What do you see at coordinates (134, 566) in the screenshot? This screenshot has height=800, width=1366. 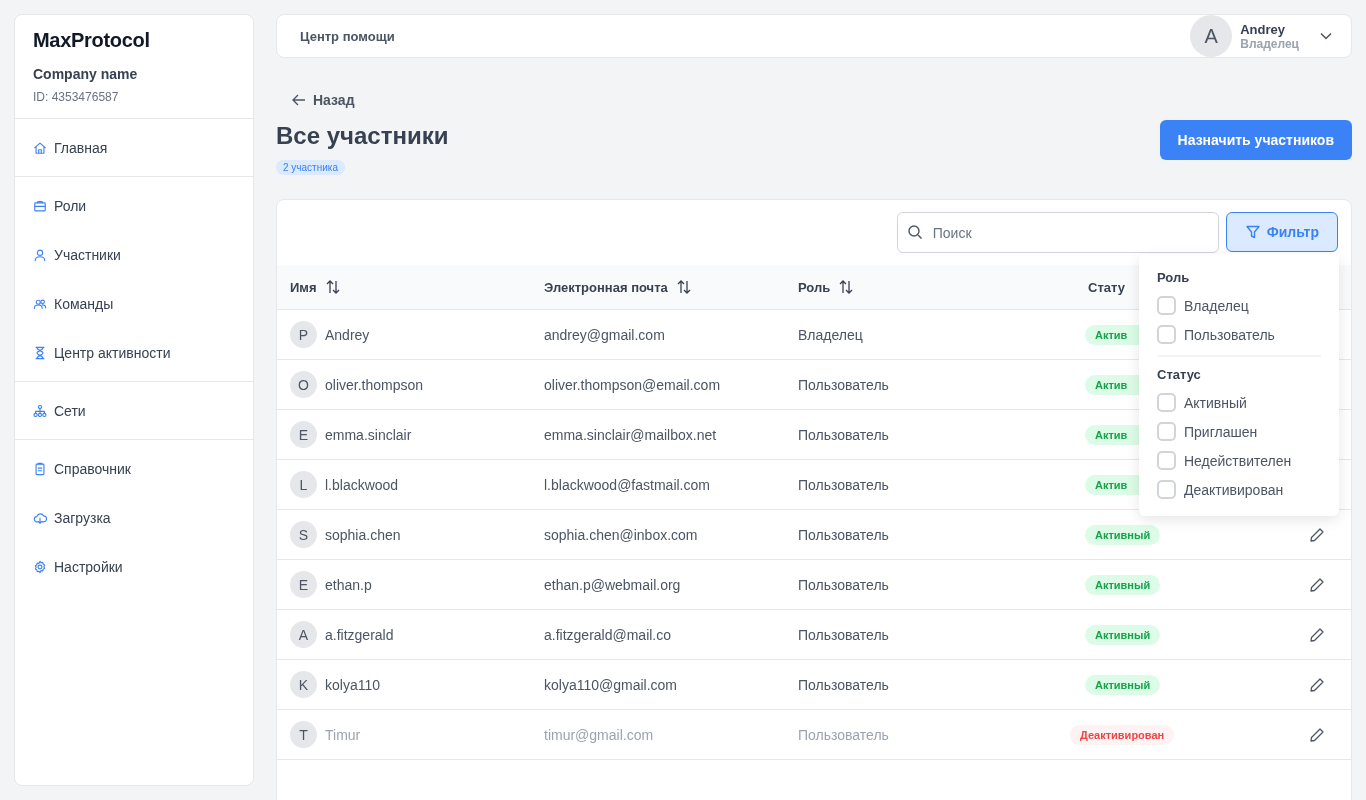 I see `sidebar-item: Настройки` at bounding box center [134, 566].